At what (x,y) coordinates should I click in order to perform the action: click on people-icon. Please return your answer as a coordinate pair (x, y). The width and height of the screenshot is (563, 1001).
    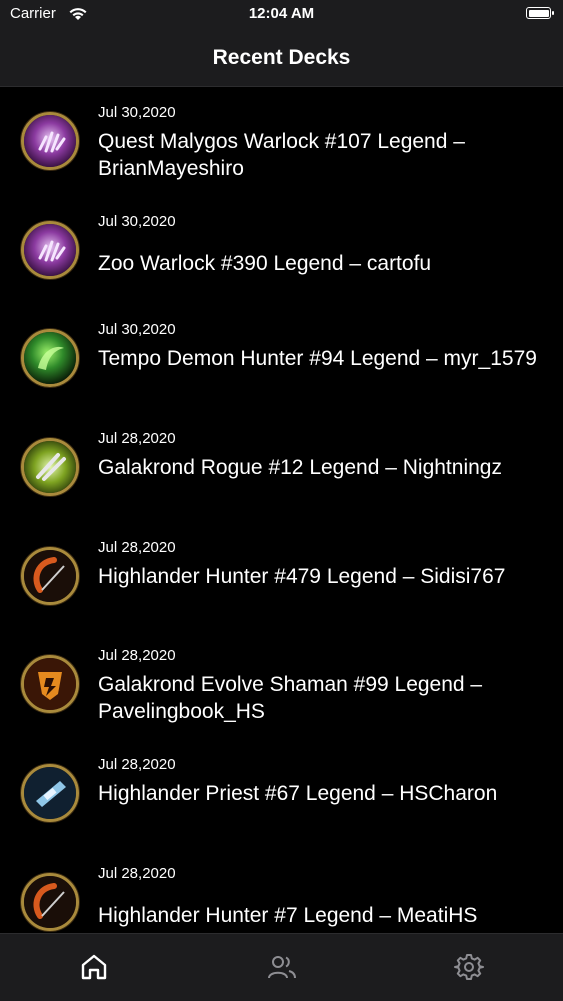
    Looking at the image, I should click on (282, 967).